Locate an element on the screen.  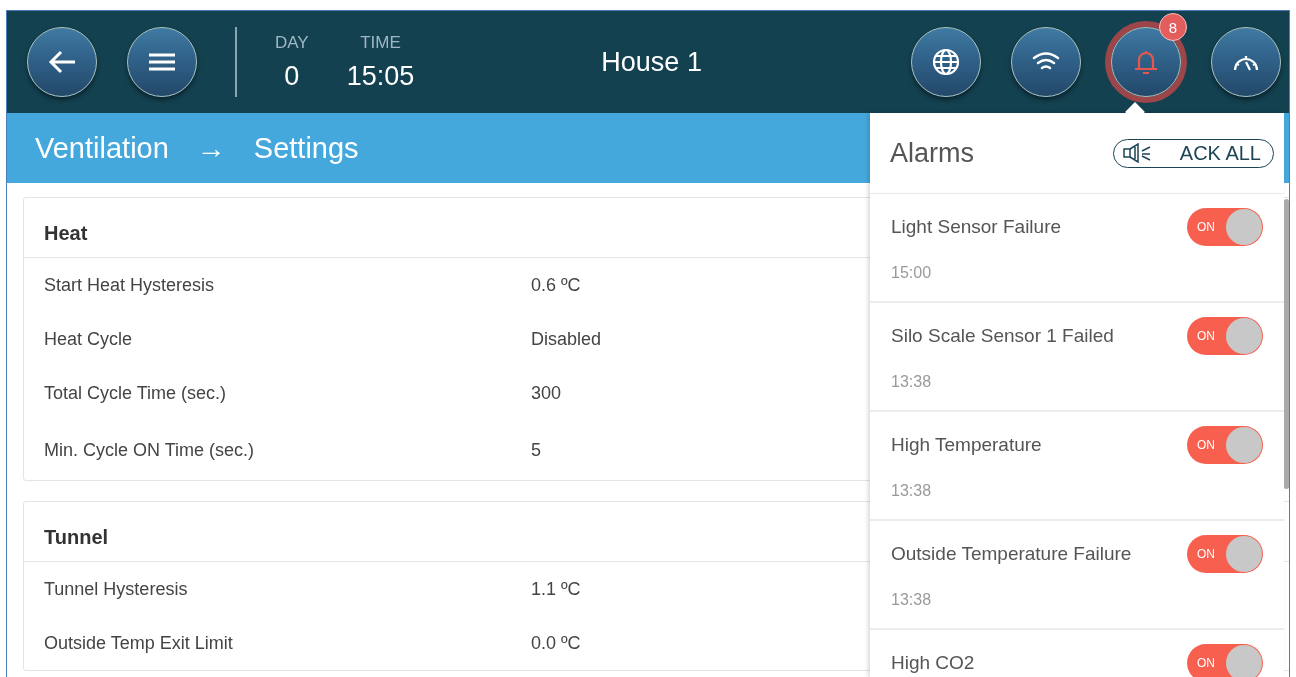
setting-value: Disabled is located at coordinates (566, 339).